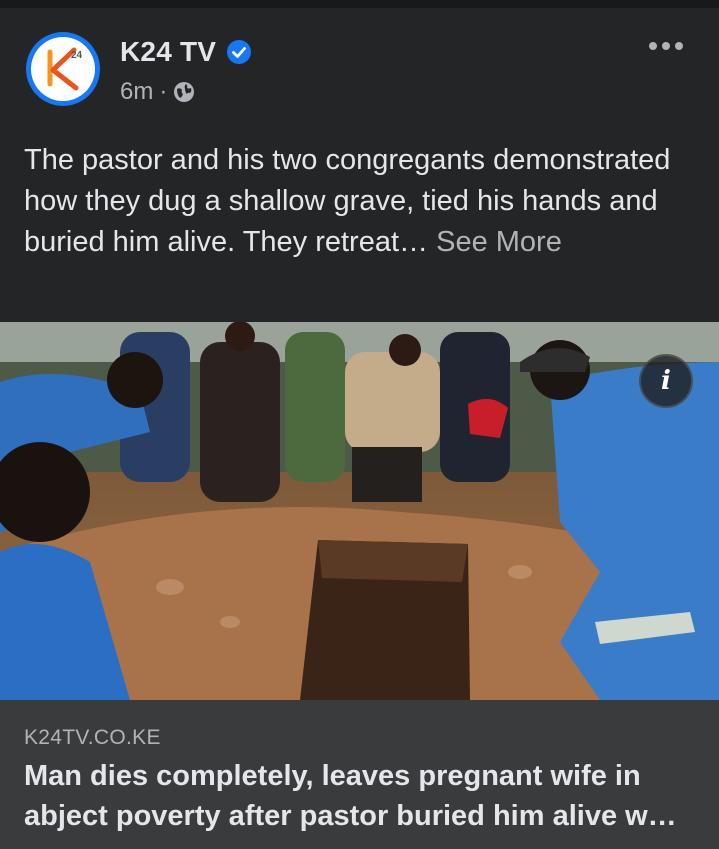  I want to click on globe-icon, so click(184, 92).